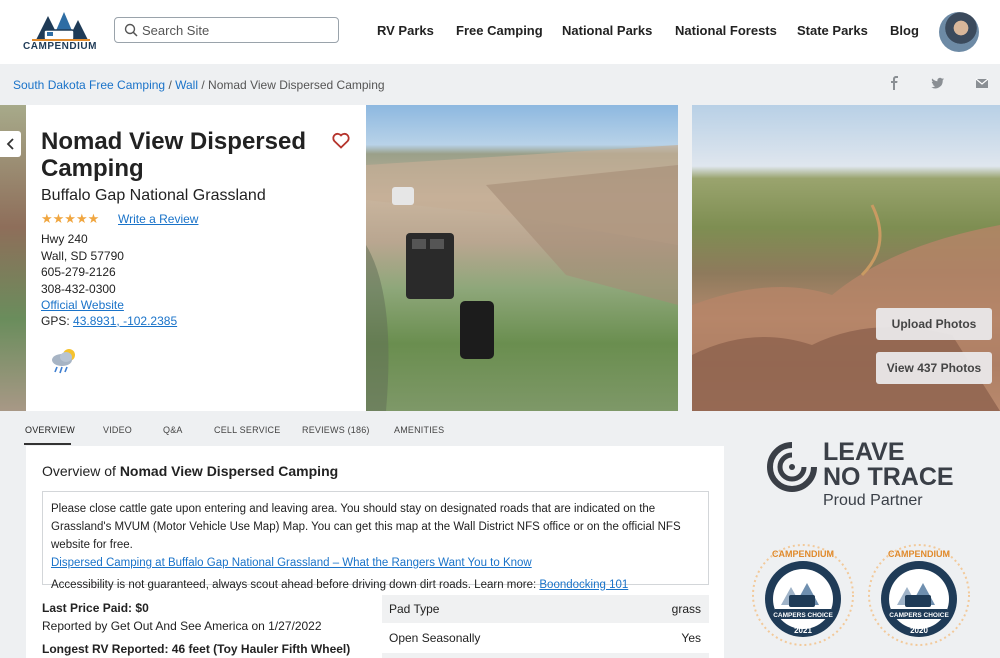  I want to click on nav-rv-parks: RV Parks, so click(405, 30).